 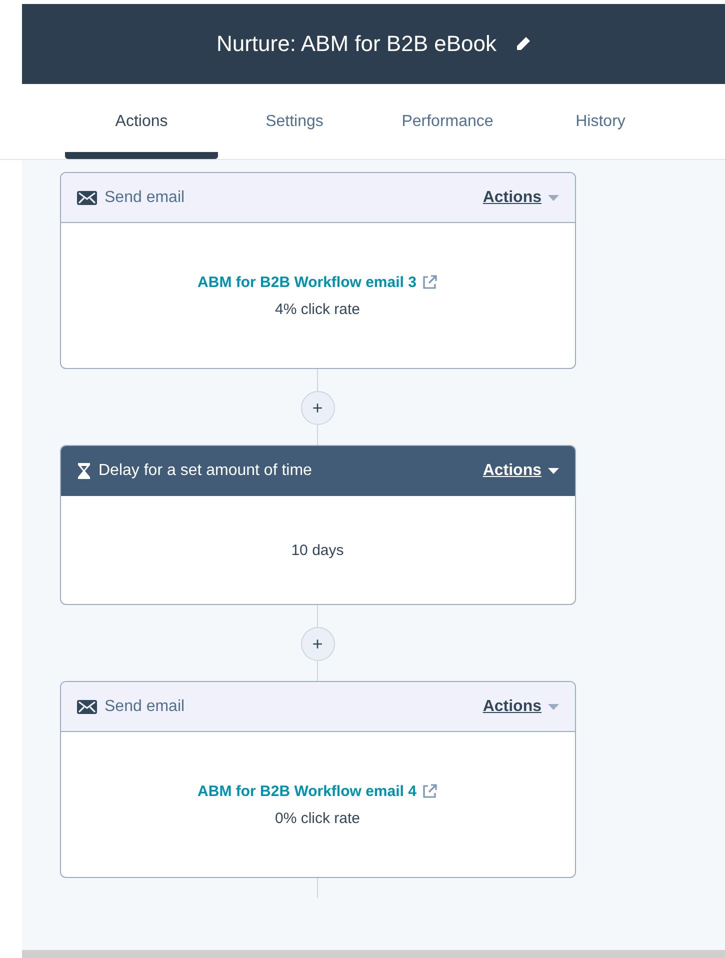 I want to click on workflow-title: Nurture: ABM for B2B eBook, so click(x=356, y=44).